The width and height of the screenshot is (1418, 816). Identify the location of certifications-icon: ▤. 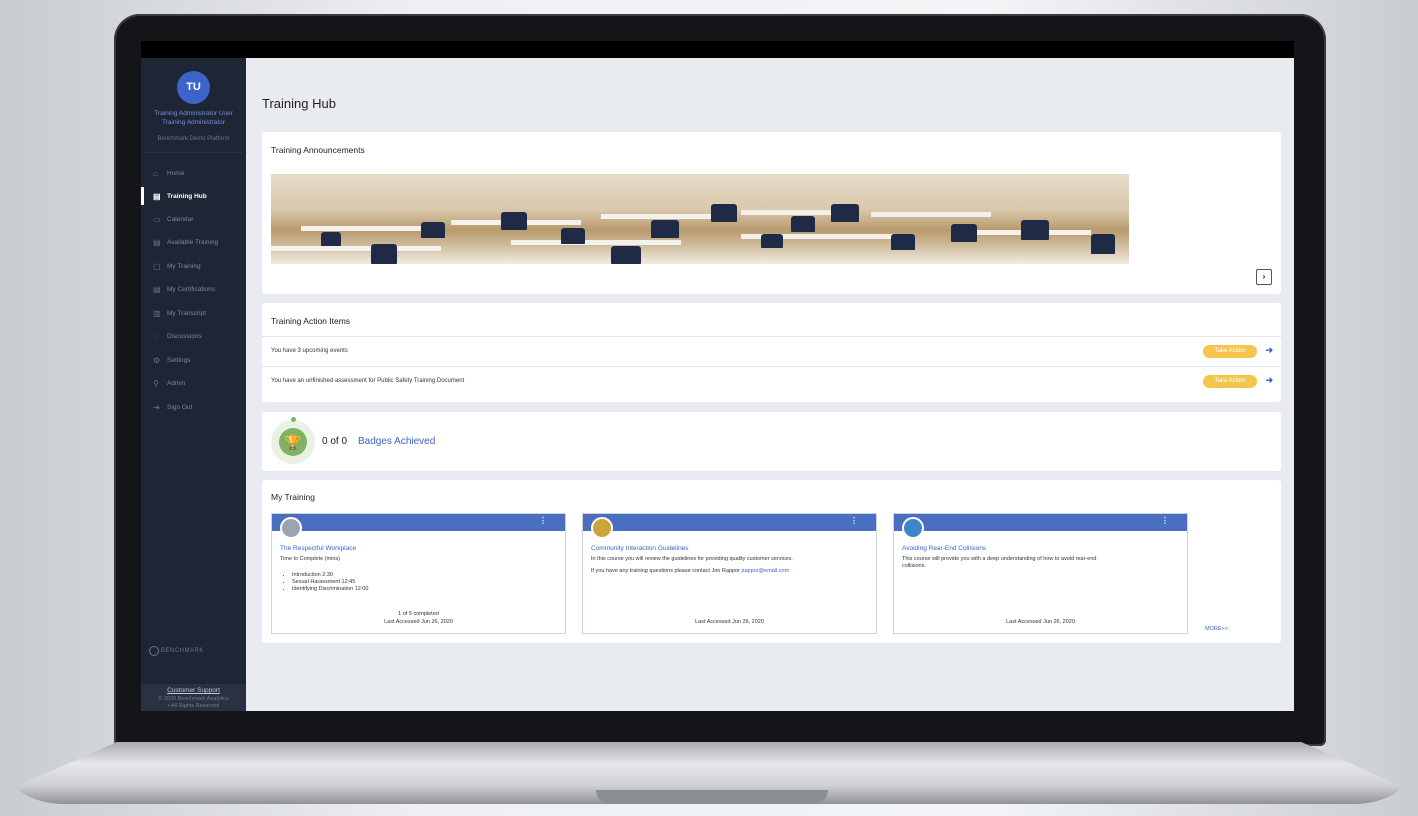
(157, 289).